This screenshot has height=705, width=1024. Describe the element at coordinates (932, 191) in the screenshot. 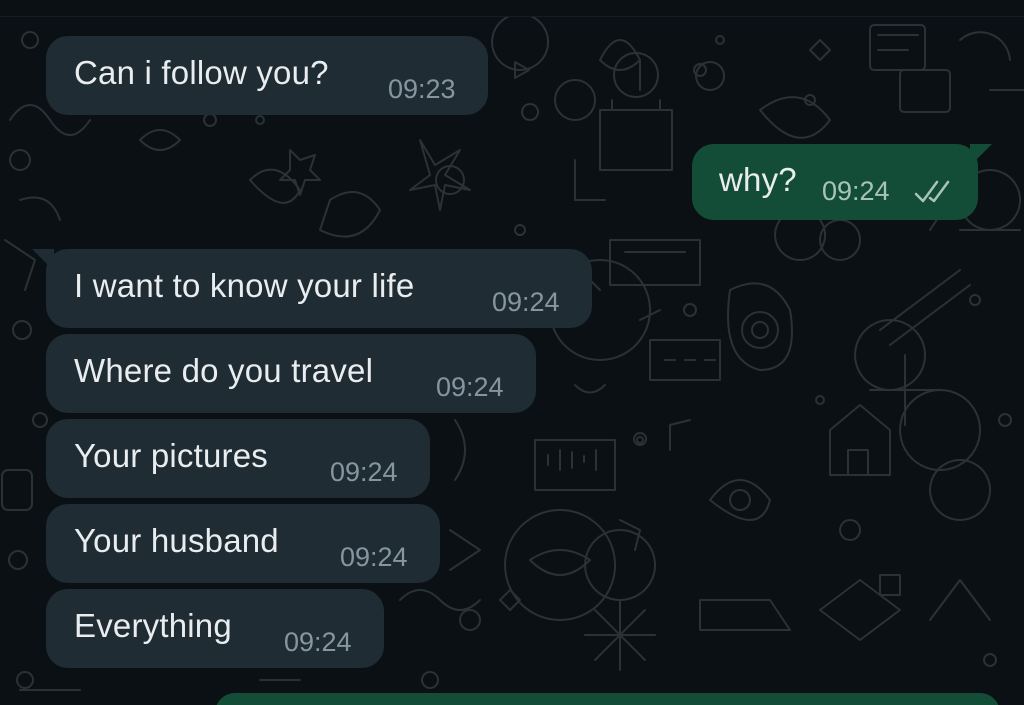

I see `double-check-read-icon` at that location.